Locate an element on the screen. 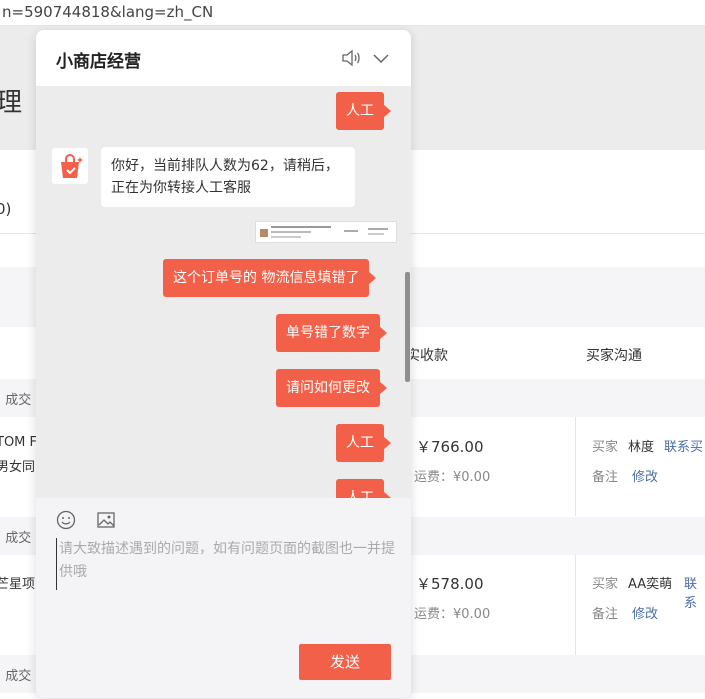  order-count: 0) is located at coordinates (6, 209).